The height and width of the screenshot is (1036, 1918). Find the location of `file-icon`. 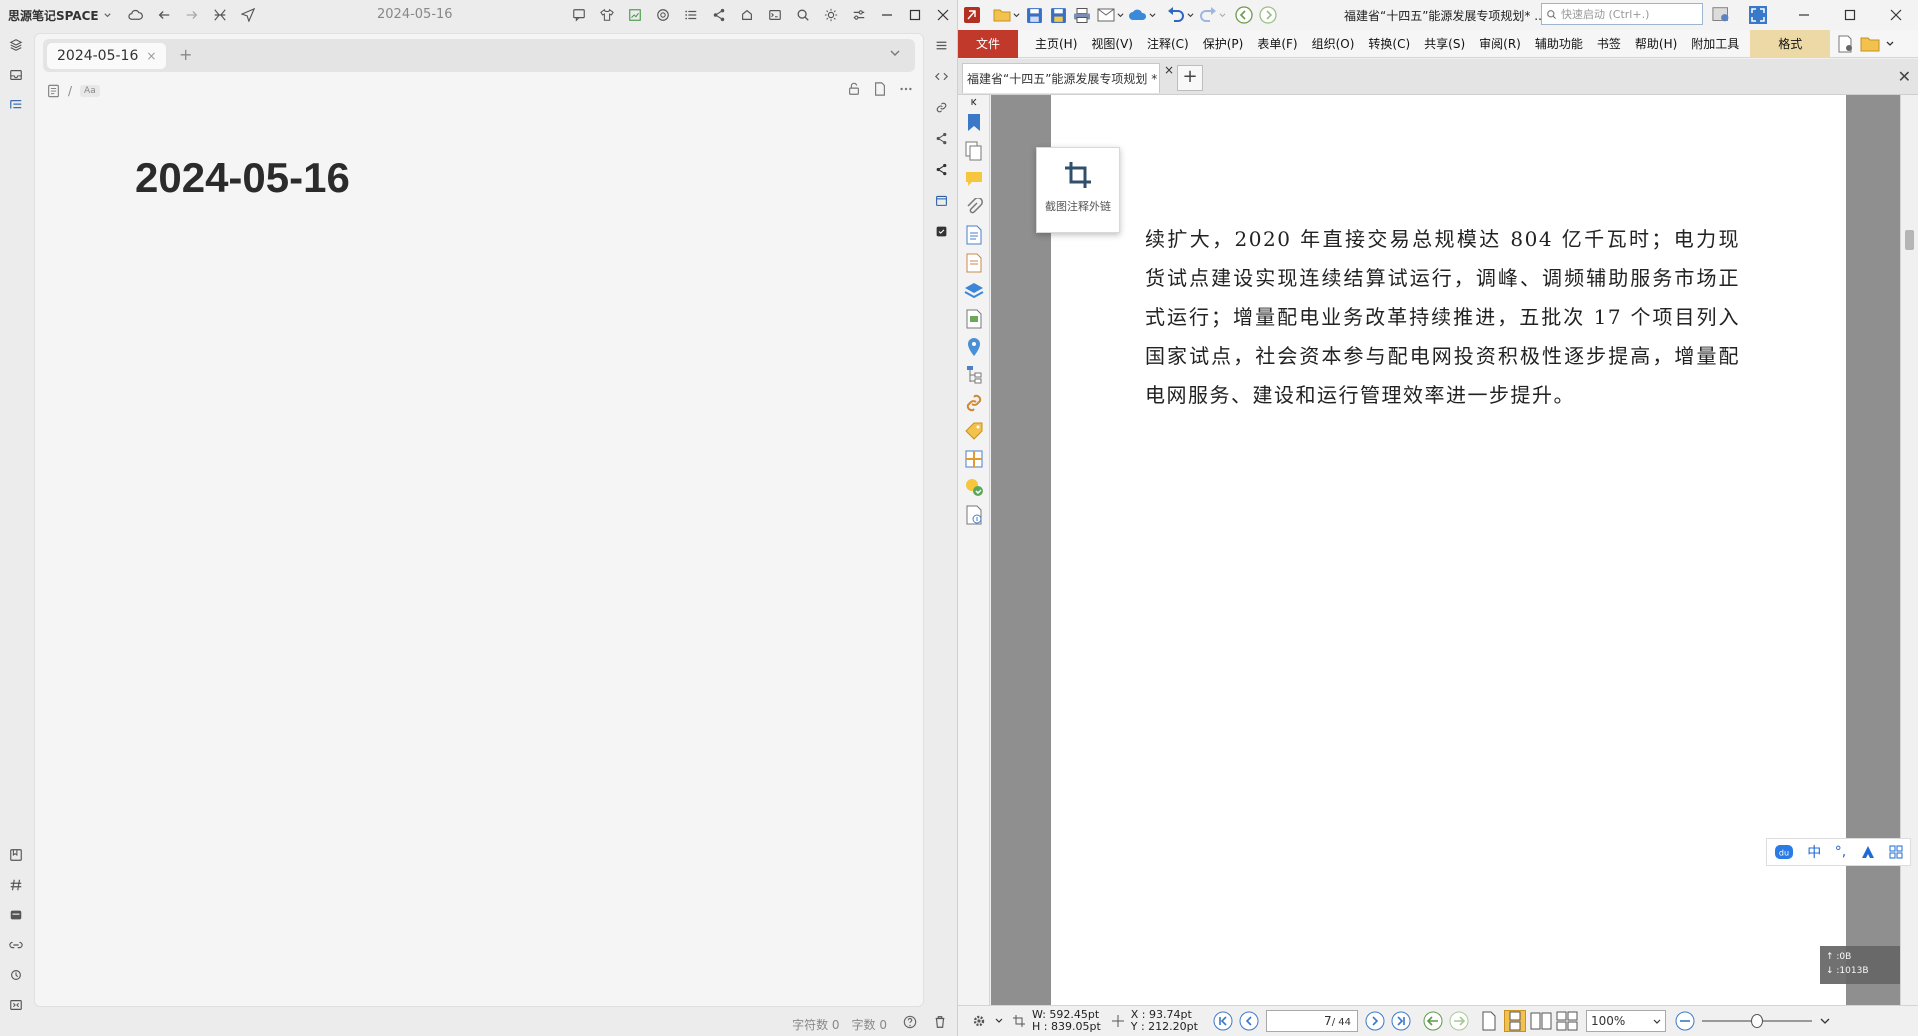

file-icon is located at coordinates (880, 89).